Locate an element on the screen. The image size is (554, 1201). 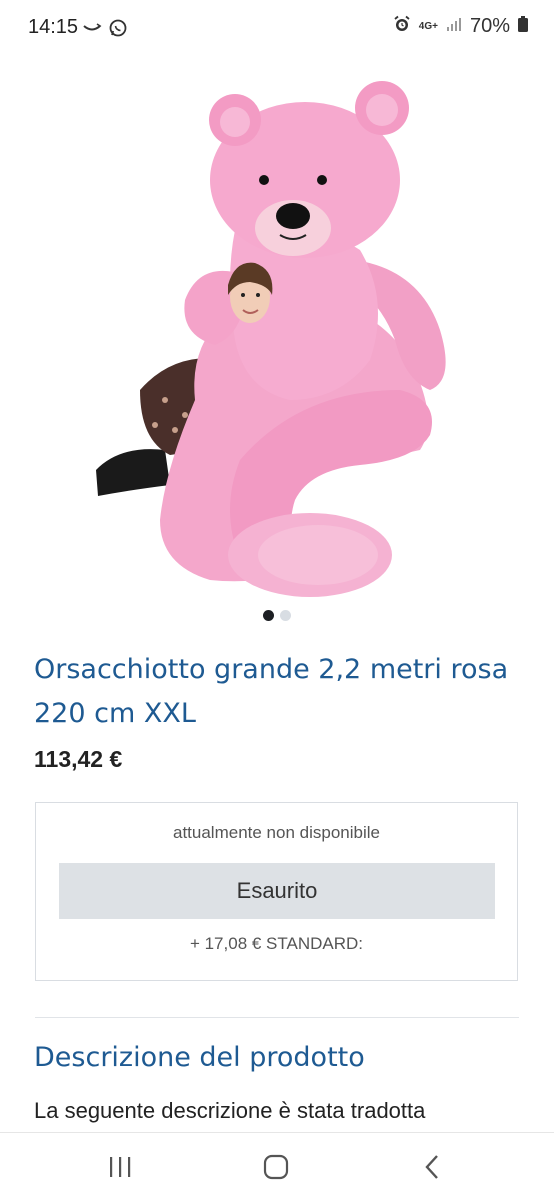
description-heading: Descrizione del prodotto is located at coordinates (199, 1057).